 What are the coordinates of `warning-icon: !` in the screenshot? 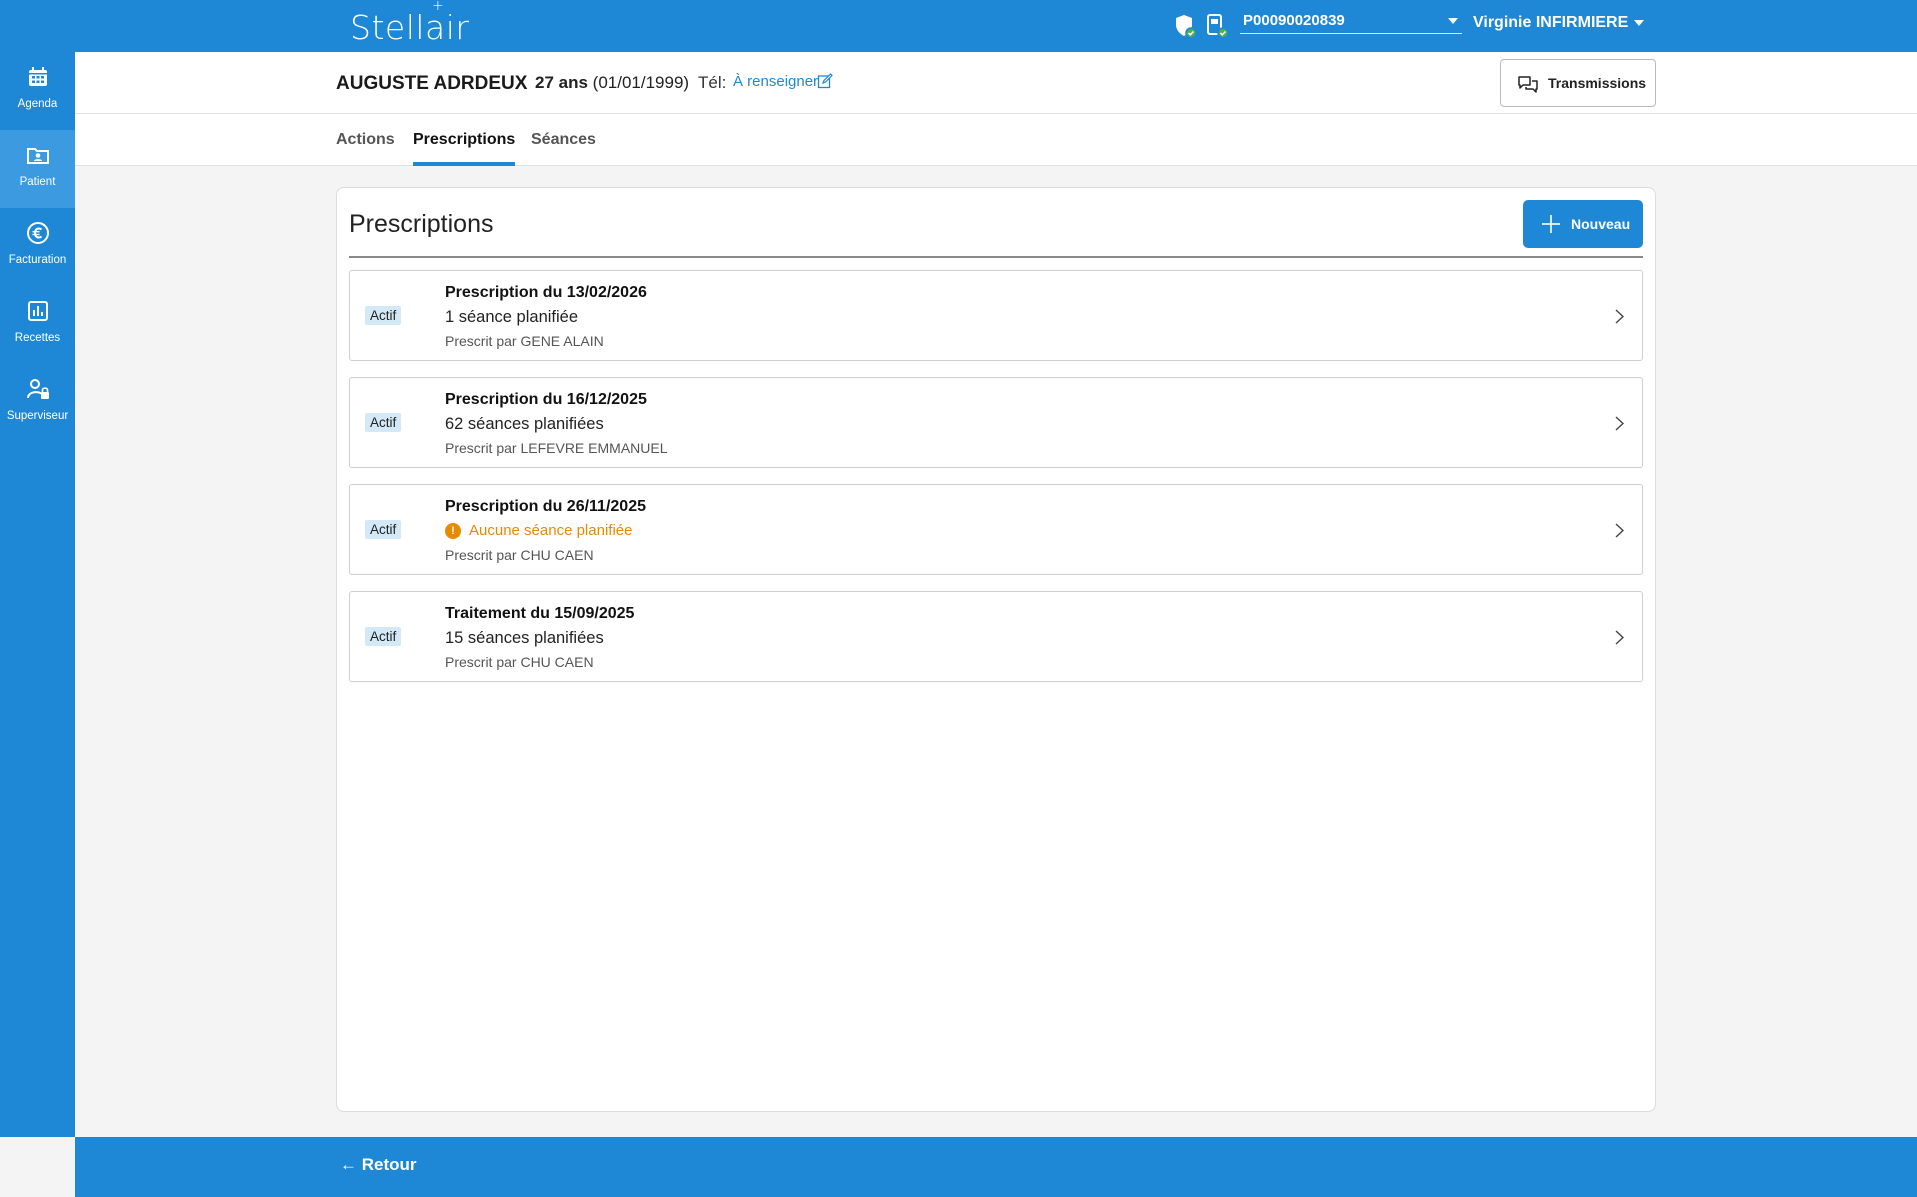 It's located at (453, 531).